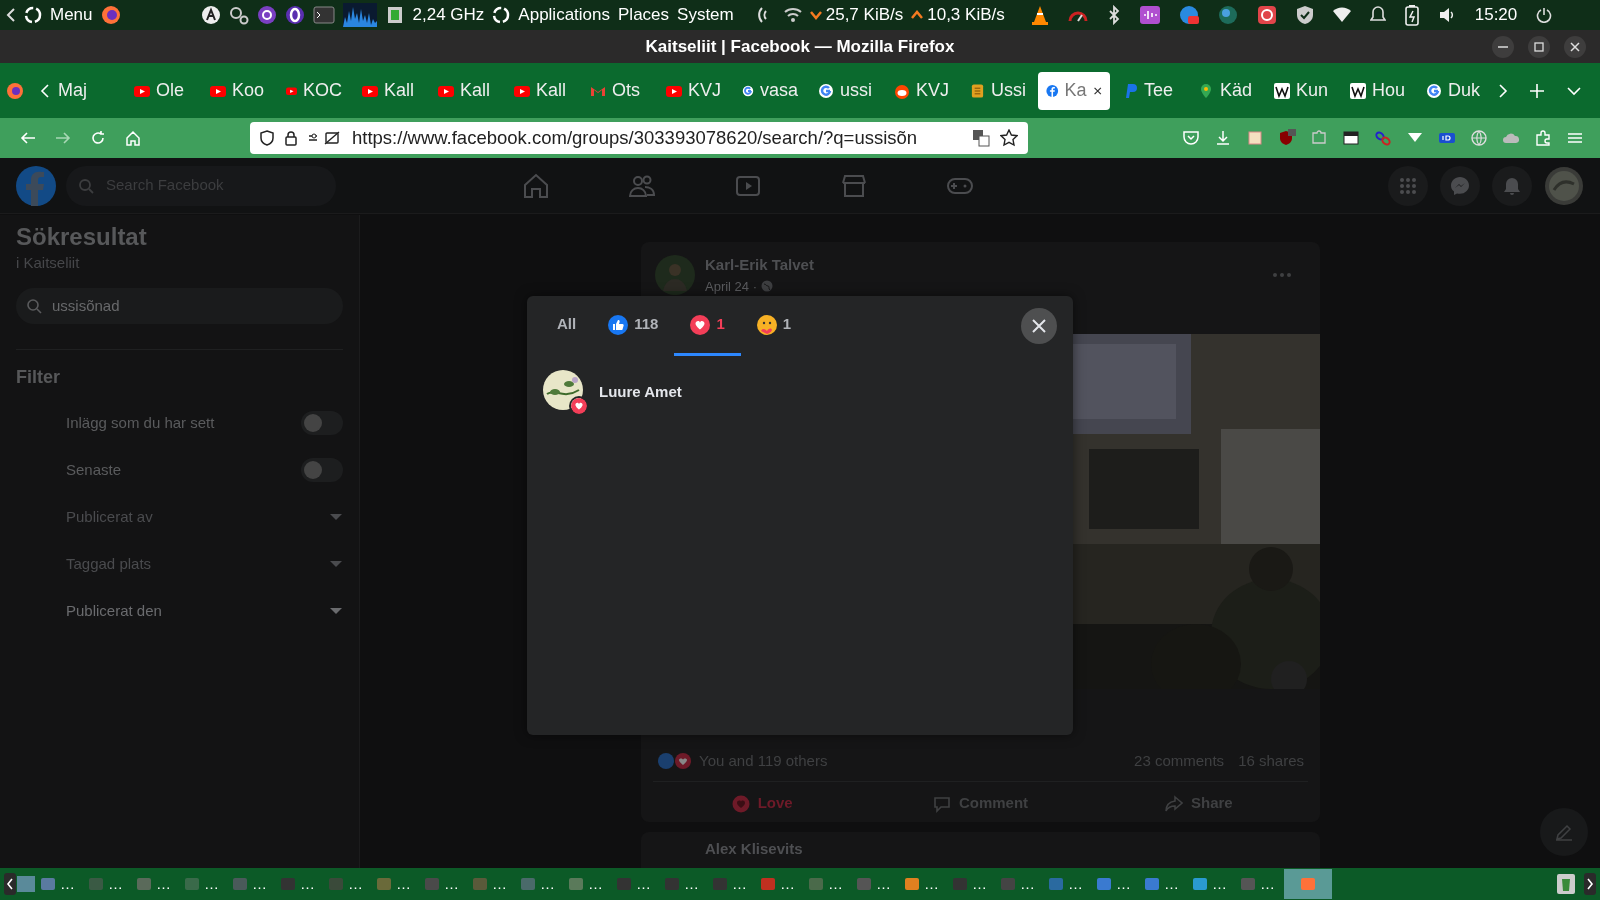 Image resolution: width=1600 pixels, height=900 pixels. I want to click on gears-icon, so click(238, 15).